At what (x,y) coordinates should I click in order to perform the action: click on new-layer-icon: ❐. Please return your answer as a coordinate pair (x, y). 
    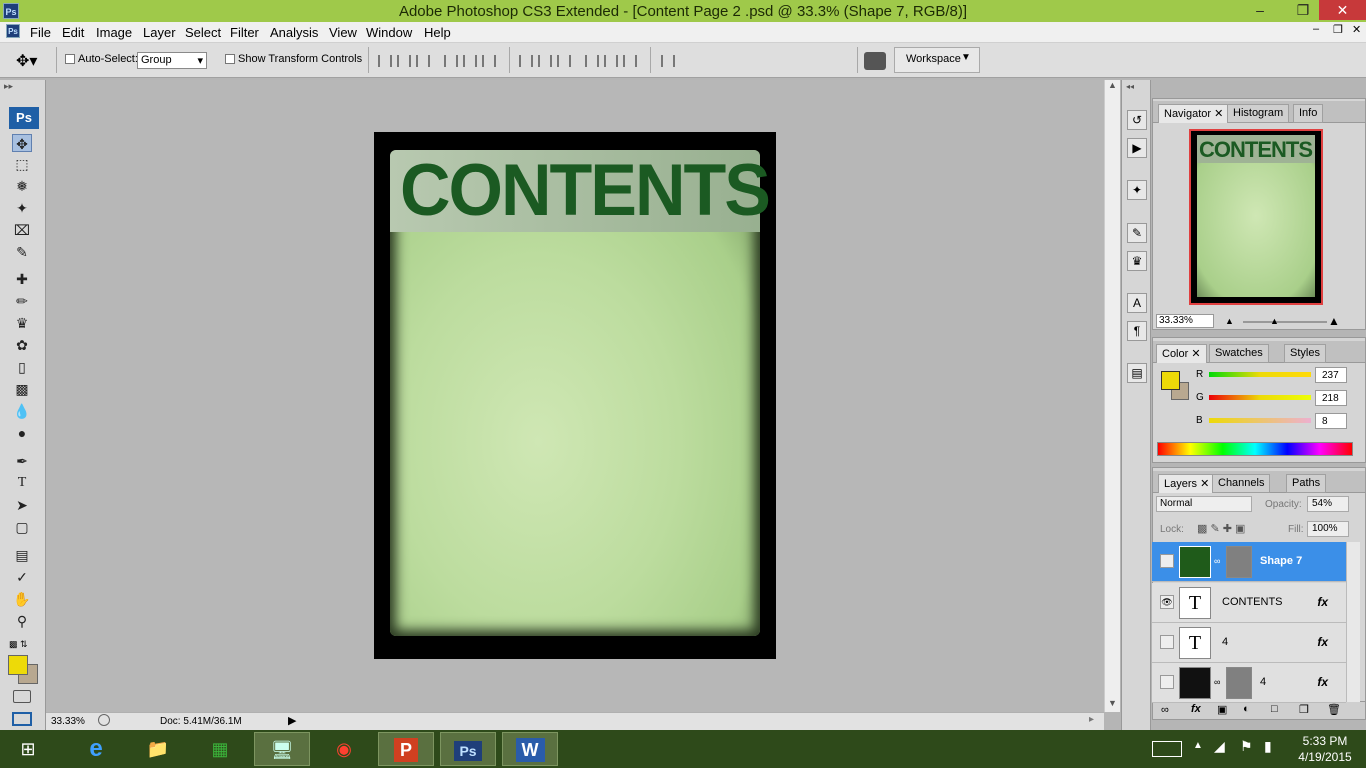
    Looking at the image, I should click on (1304, 709).